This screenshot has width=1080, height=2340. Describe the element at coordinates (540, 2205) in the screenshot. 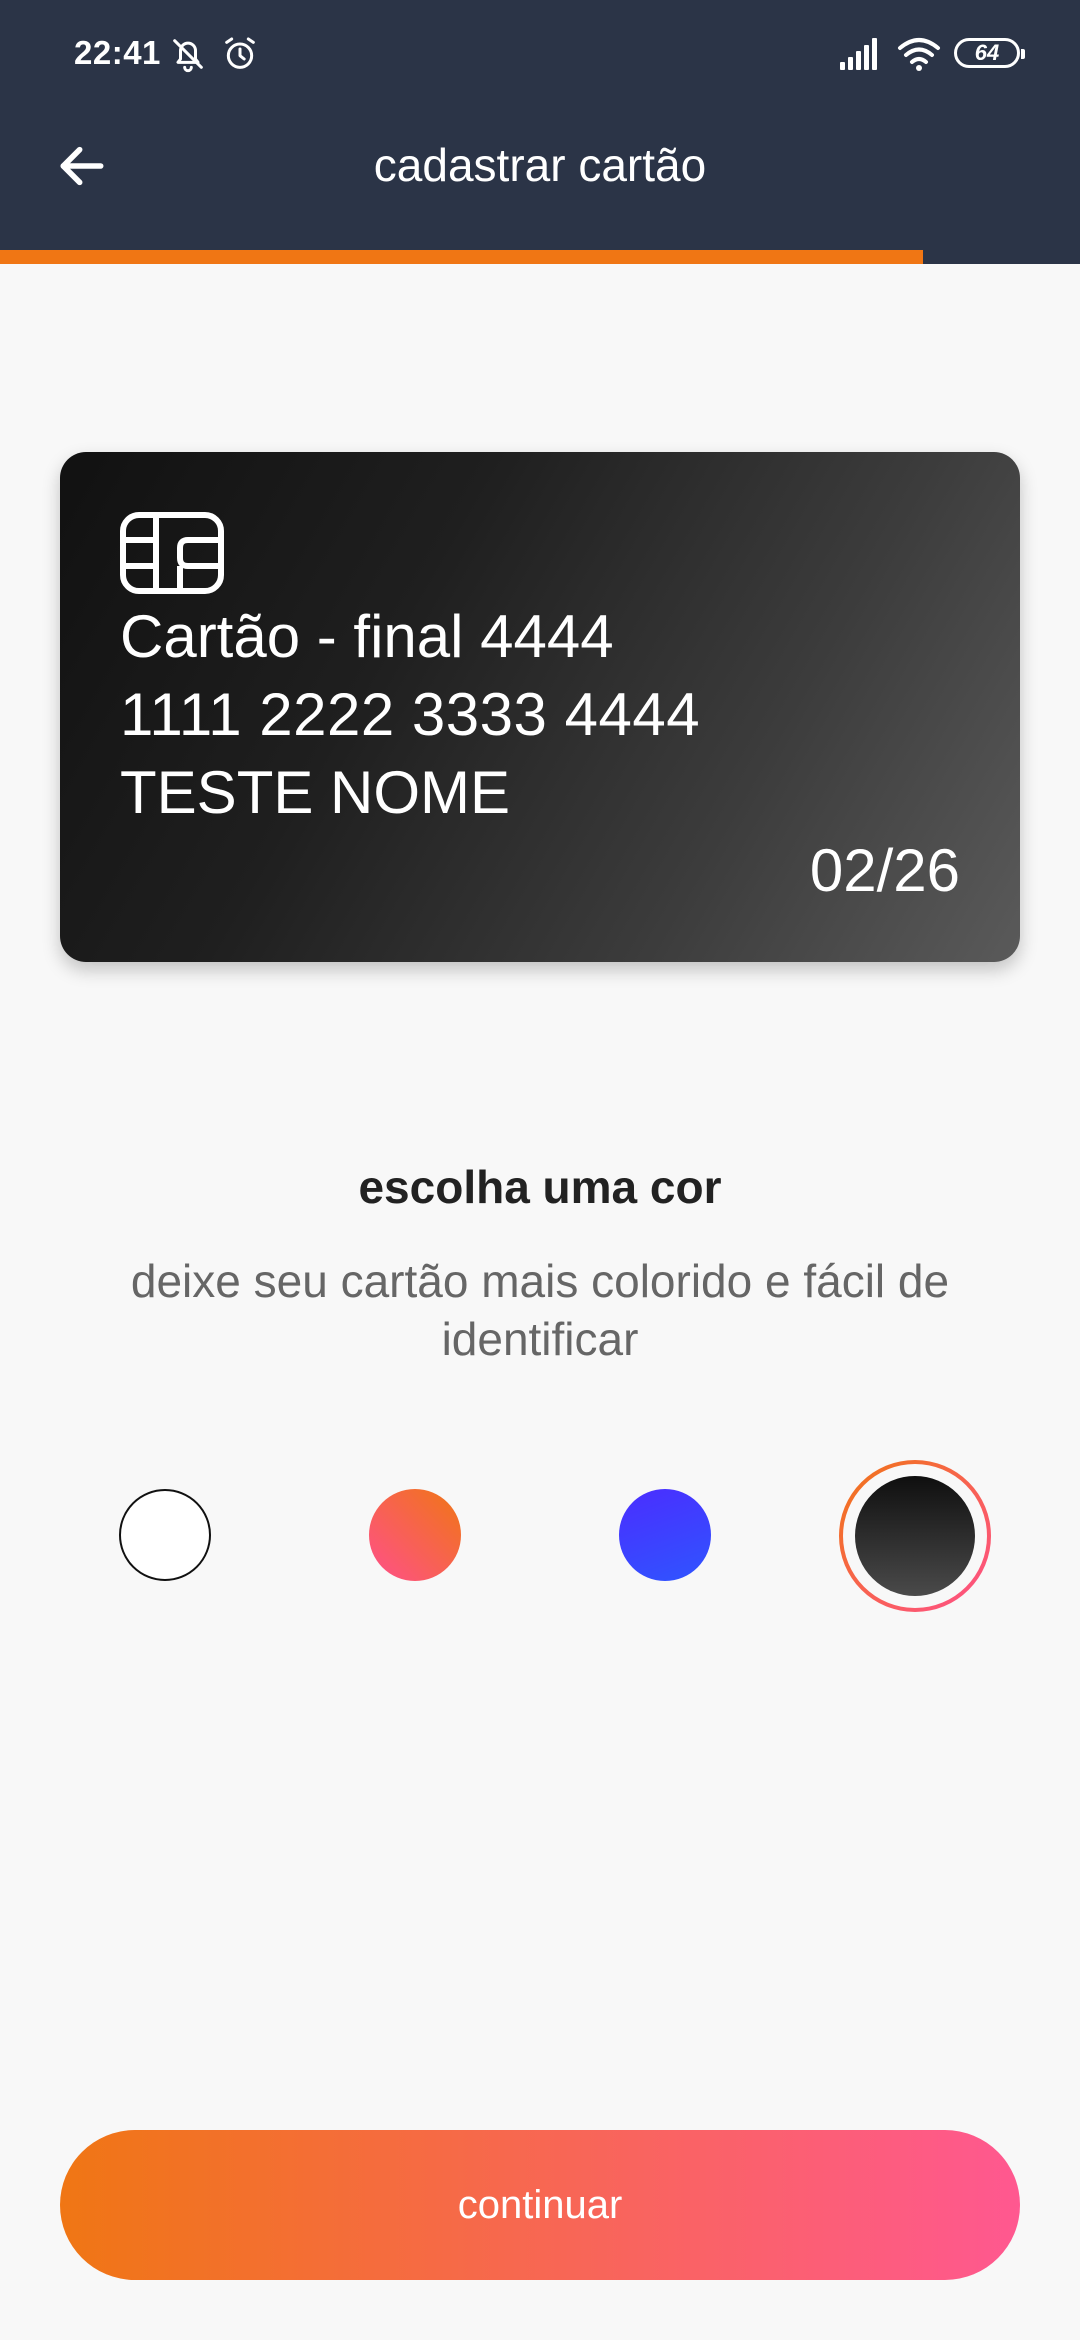

I see `continue-button: continuar` at that location.